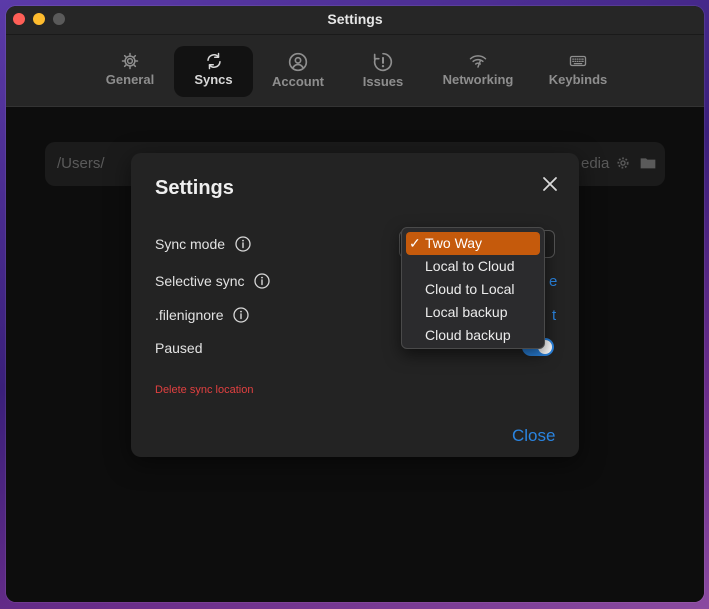 The width and height of the screenshot is (709, 609). Describe the element at coordinates (194, 188) in the screenshot. I see `modal-title: Settings` at that location.